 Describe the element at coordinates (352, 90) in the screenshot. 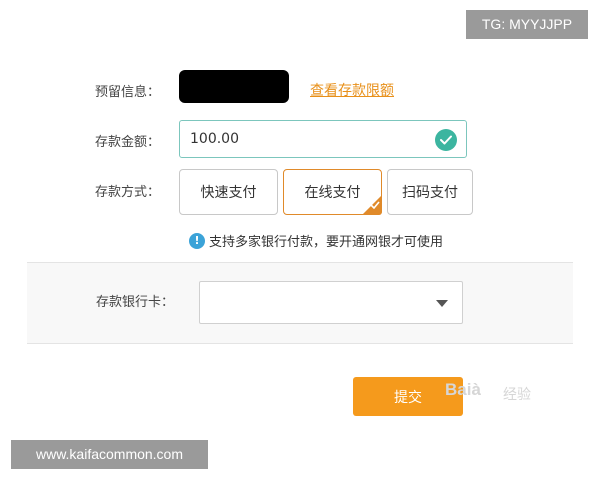

I see `view-deposit-limit-link: 查看存款限额` at that location.